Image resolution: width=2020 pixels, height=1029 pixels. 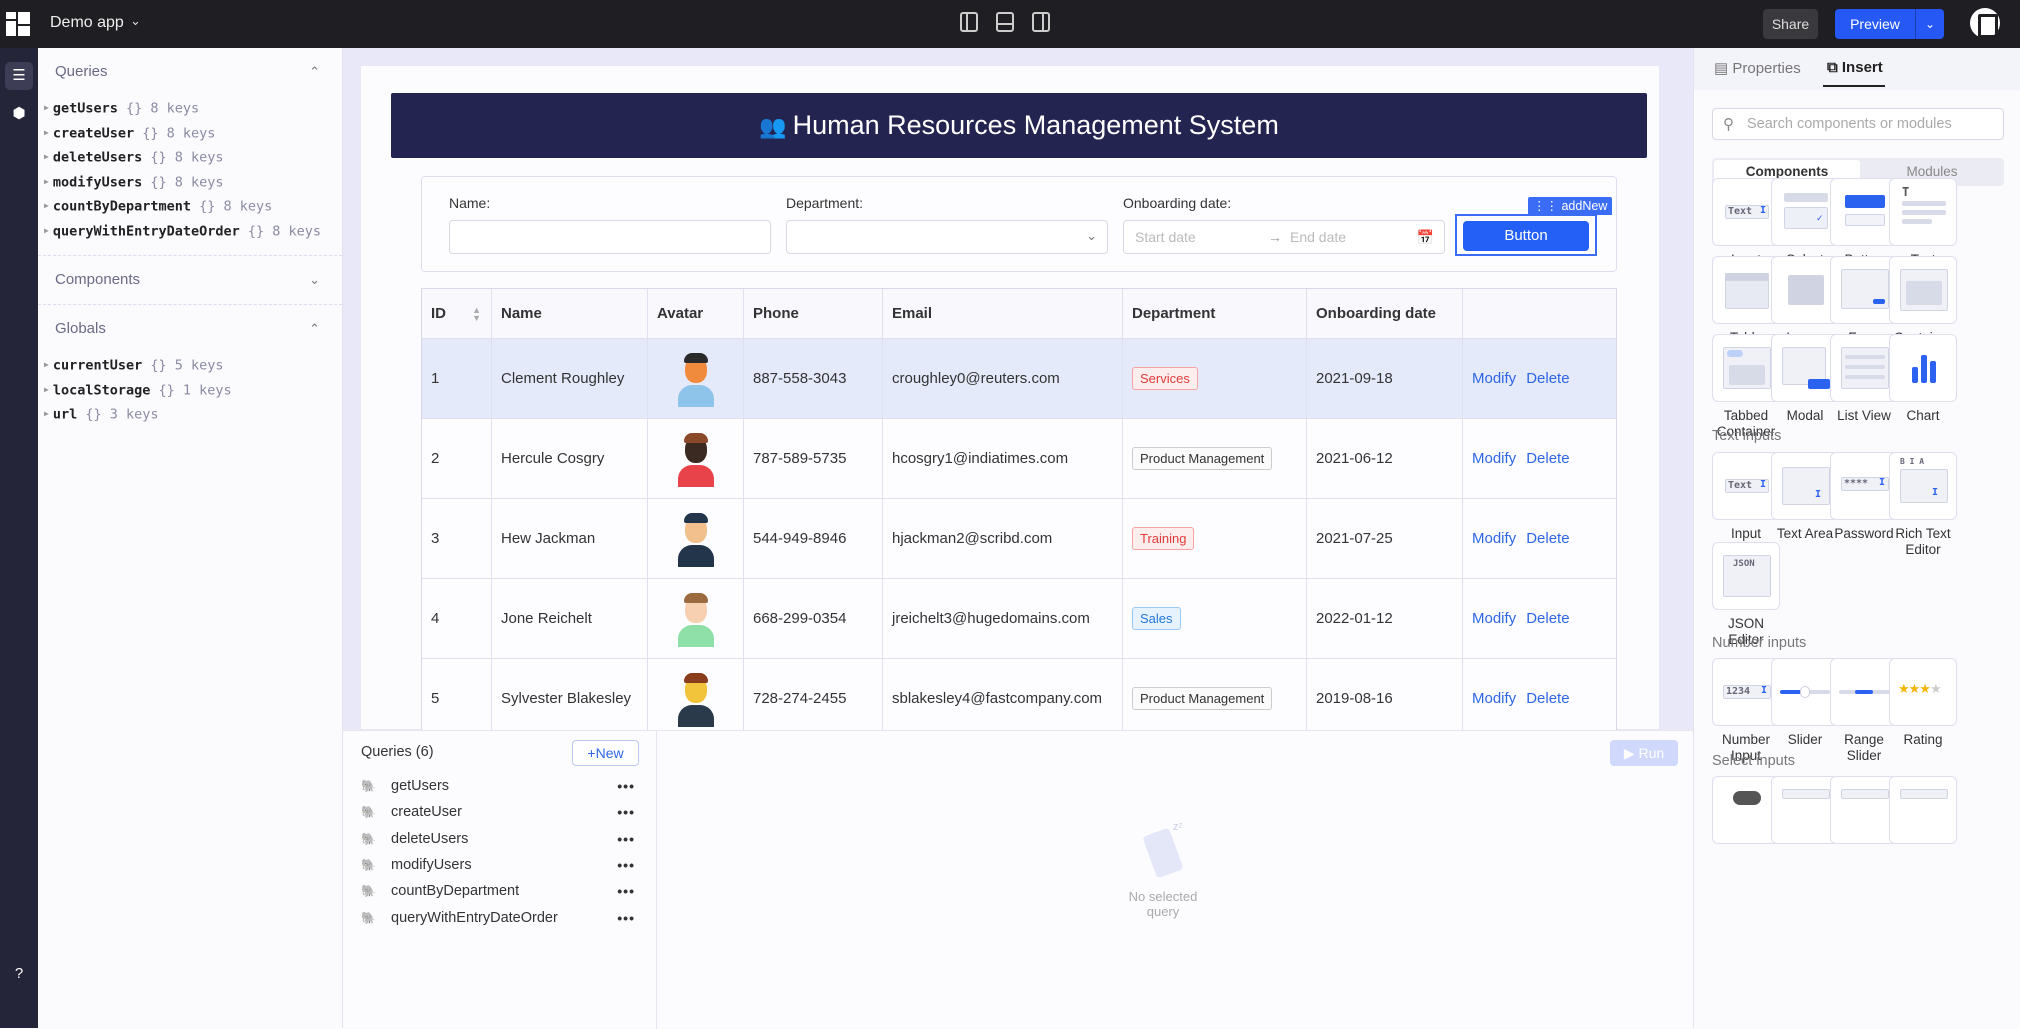 I want to click on column-header-id: ID ▲ ▼, so click(x=457, y=313).